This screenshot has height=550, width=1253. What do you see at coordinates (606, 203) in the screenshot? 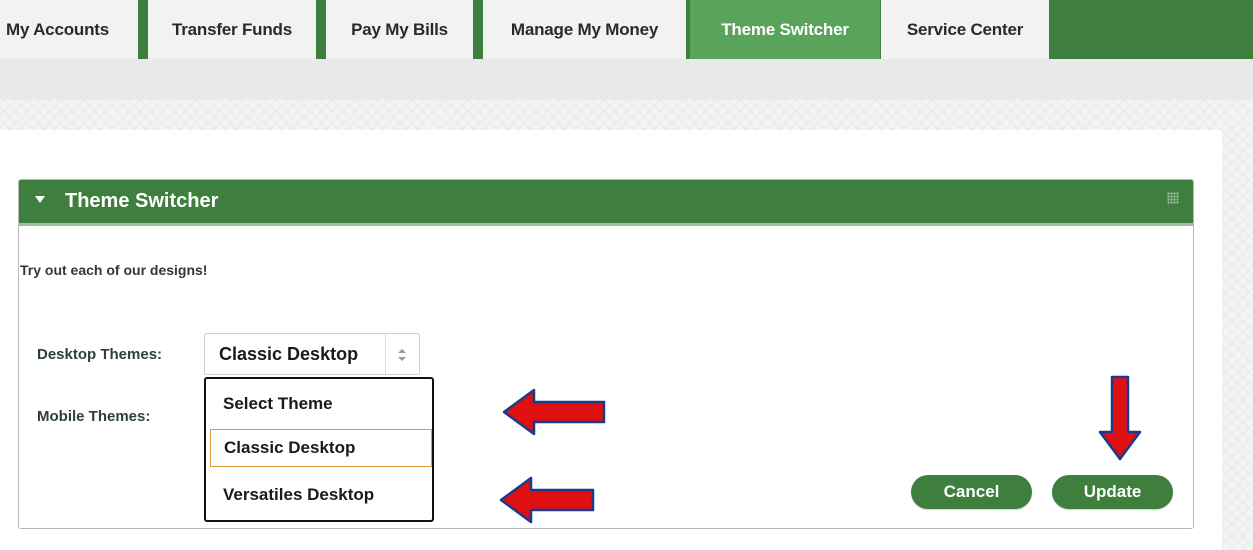
I see `panel-header: Theme Switcher` at bounding box center [606, 203].